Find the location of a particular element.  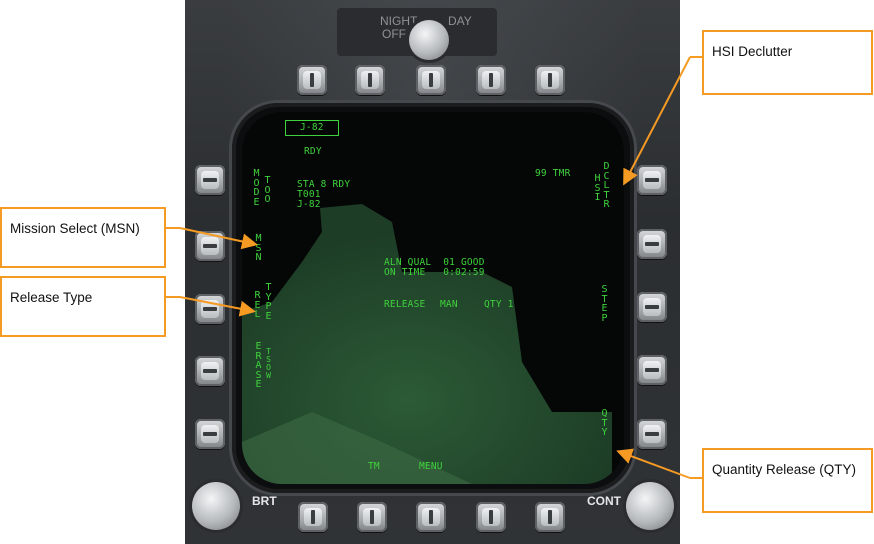

arrow-hsi-declutter-diag is located at coordinates (657, 121).